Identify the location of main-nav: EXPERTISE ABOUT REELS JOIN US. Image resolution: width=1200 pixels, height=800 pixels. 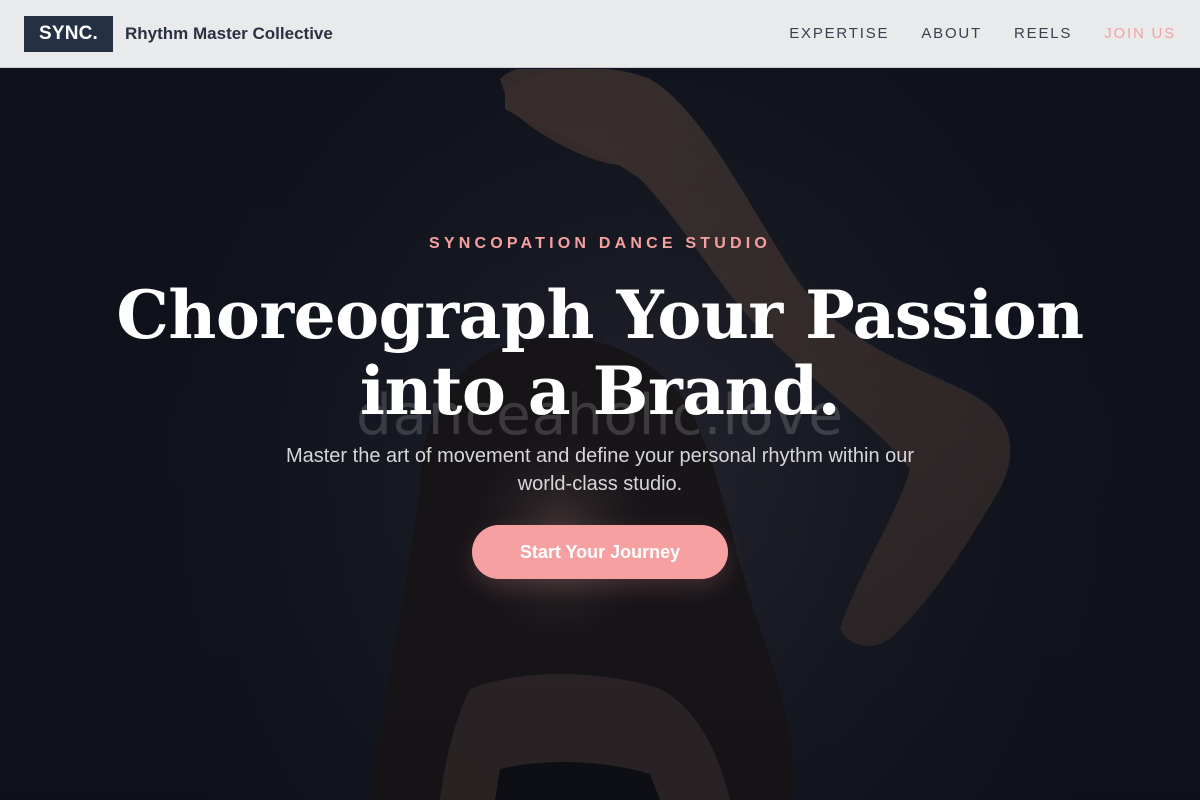
(966, 33).